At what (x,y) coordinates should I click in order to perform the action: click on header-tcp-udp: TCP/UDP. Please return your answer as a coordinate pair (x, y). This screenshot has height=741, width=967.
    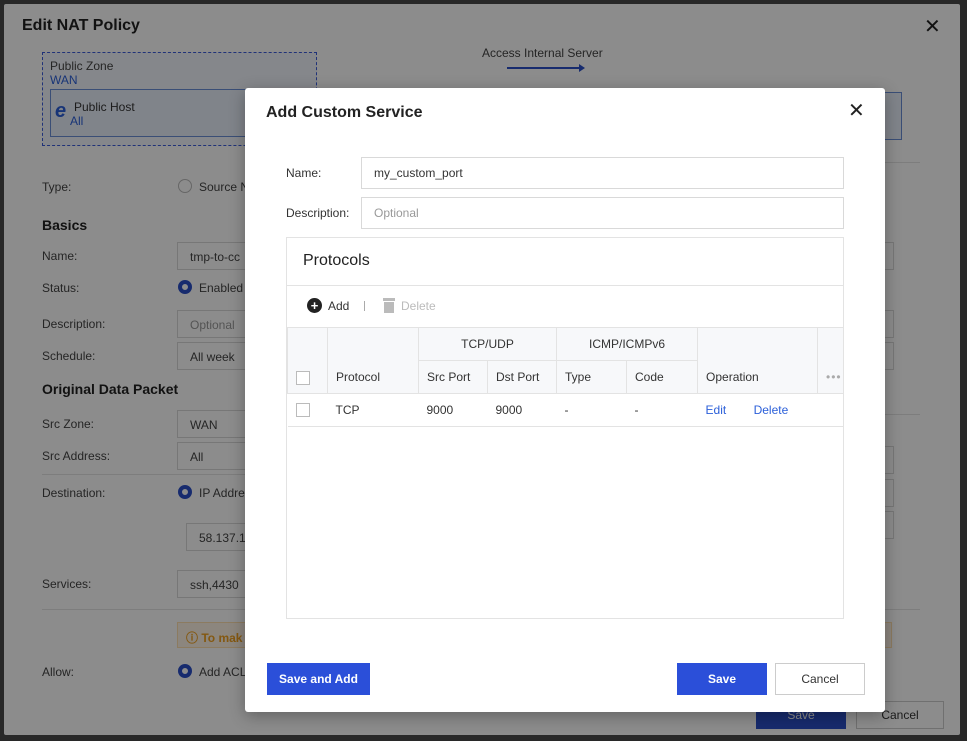
    Looking at the image, I should click on (487, 344).